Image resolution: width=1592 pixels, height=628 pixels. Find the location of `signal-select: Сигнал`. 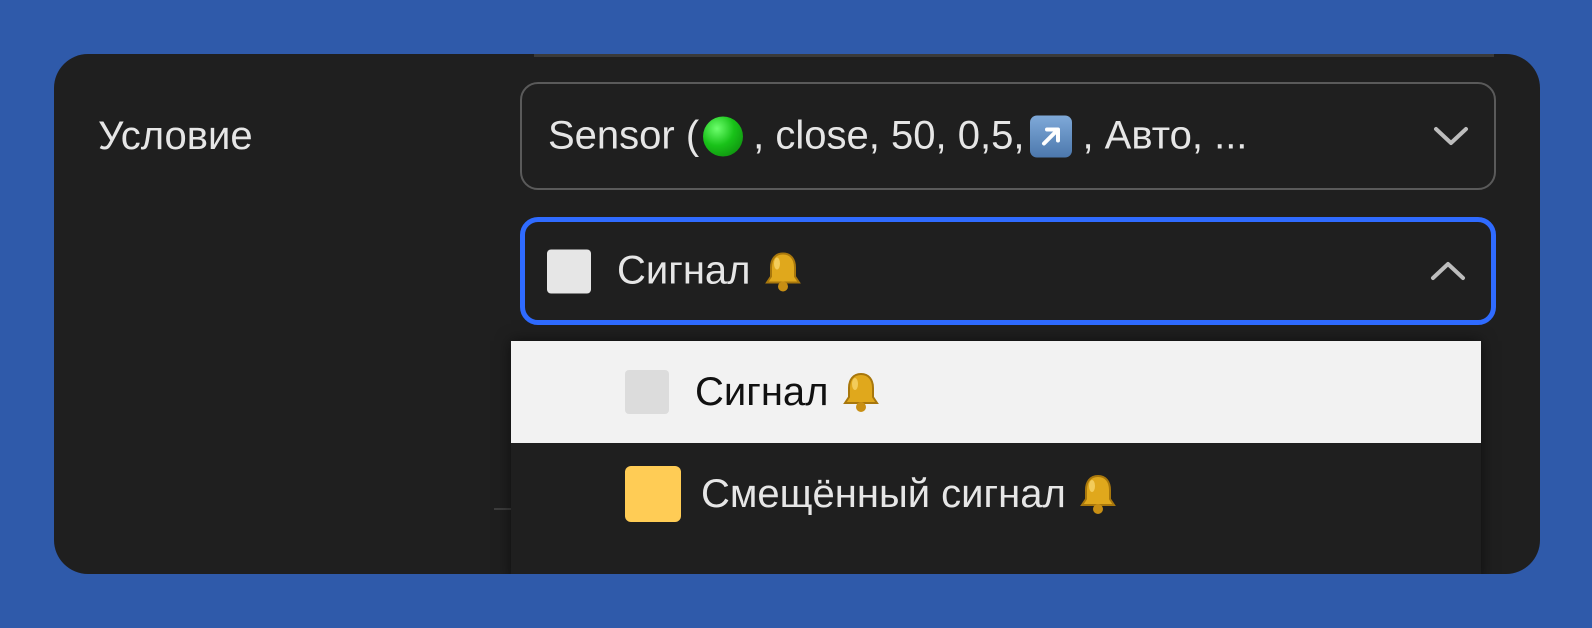

signal-select: Сигнал is located at coordinates (1008, 271).